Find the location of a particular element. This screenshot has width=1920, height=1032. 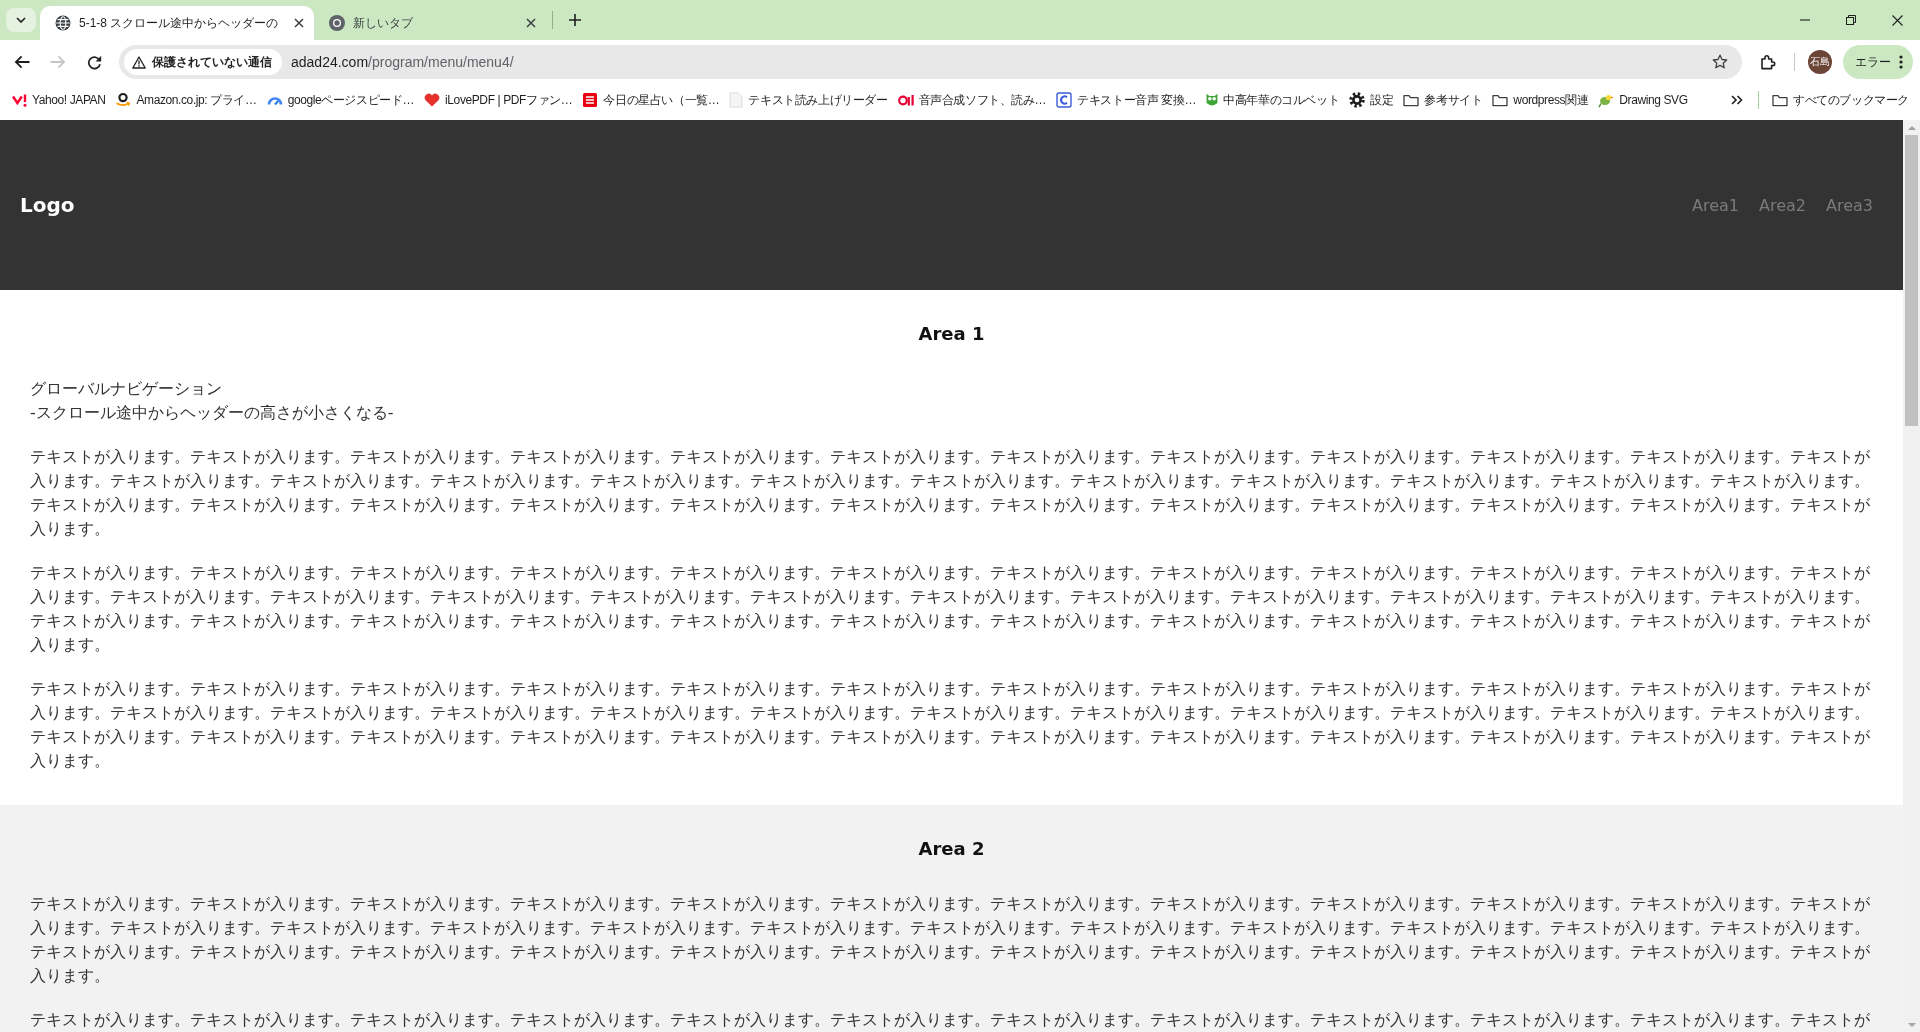

puzzle-icon is located at coordinates (1768, 62).